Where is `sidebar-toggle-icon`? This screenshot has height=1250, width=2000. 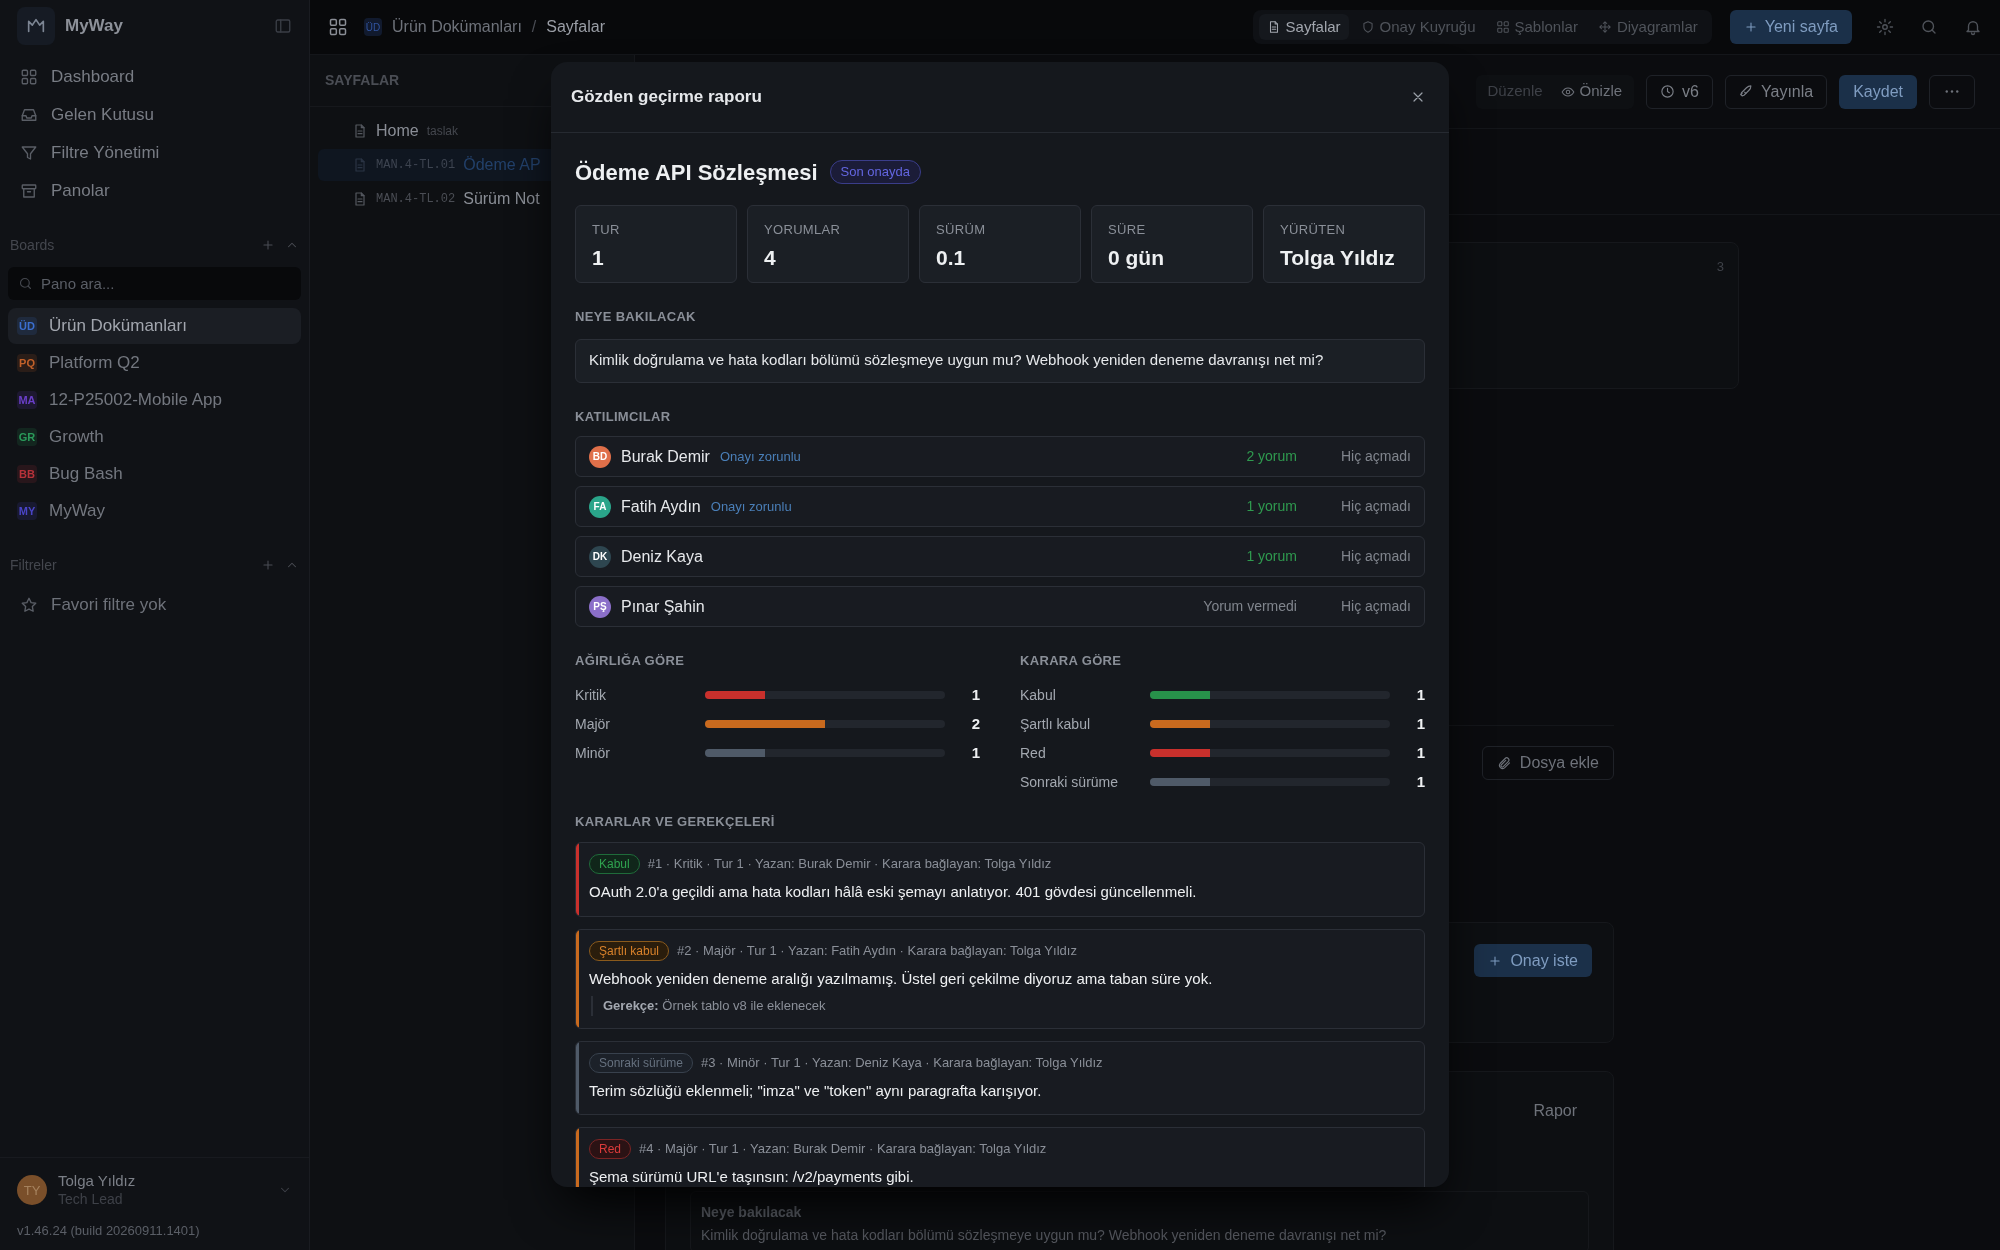
sidebar-toggle-icon is located at coordinates (283, 26).